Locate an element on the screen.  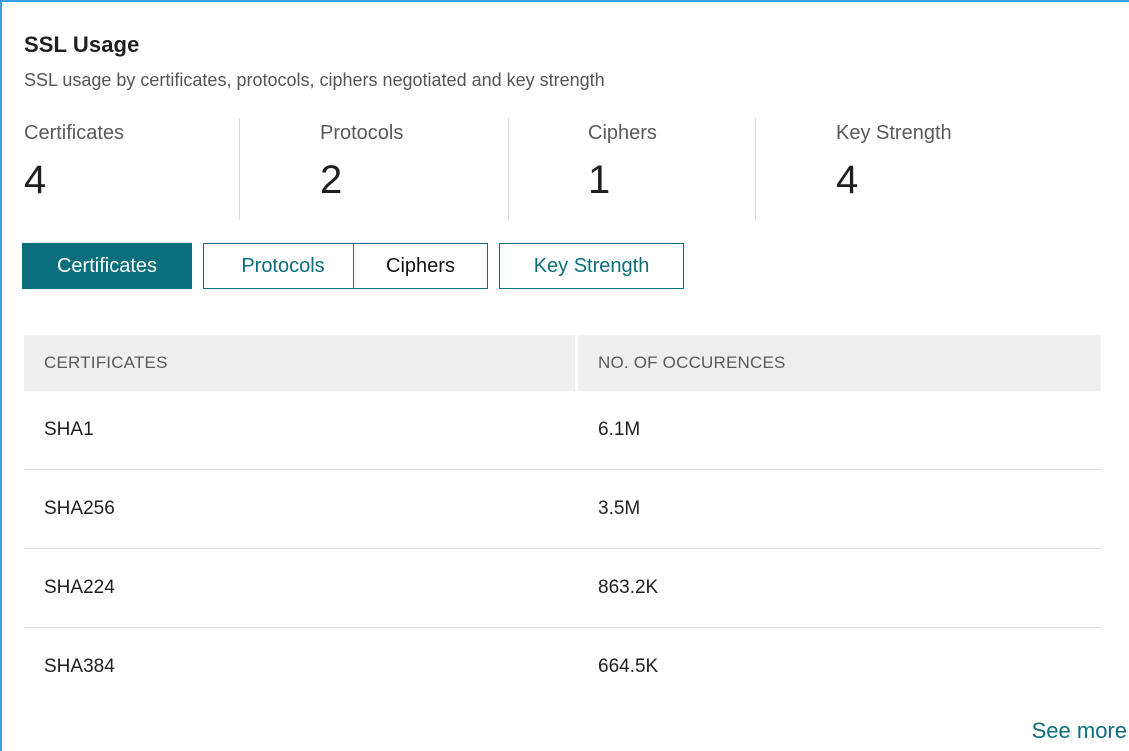
stat-label: Key Strength is located at coordinates (894, 133).